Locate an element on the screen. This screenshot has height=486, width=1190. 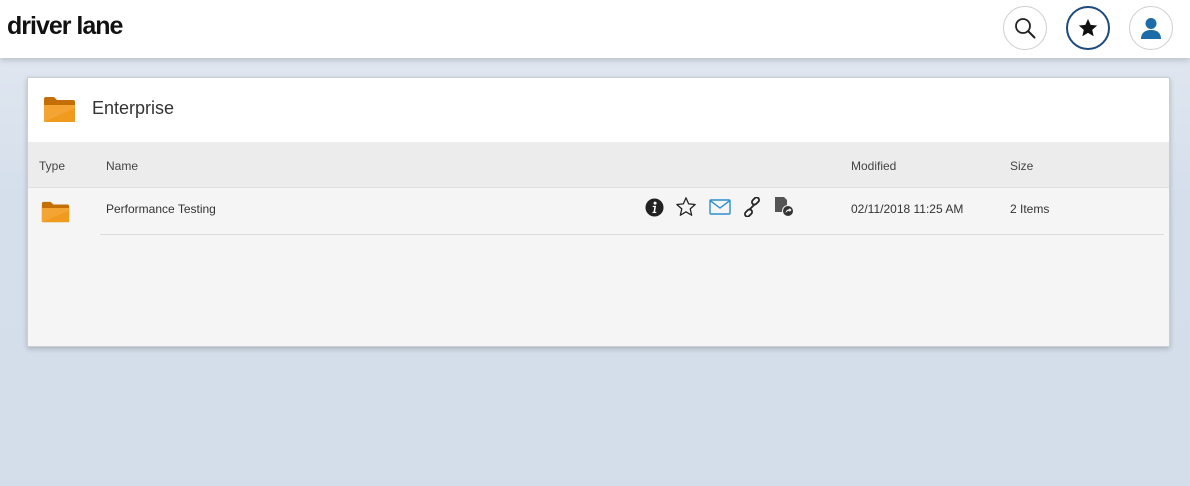
favorite-button is located at coordinates (686, 207).